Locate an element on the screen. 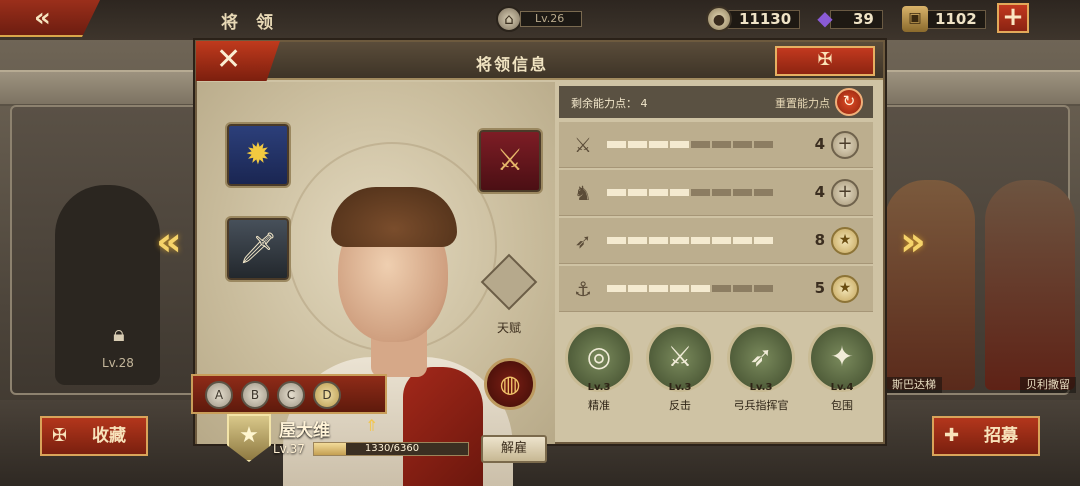  hero-name: 屋大维 is located at coordinates (304, 431).